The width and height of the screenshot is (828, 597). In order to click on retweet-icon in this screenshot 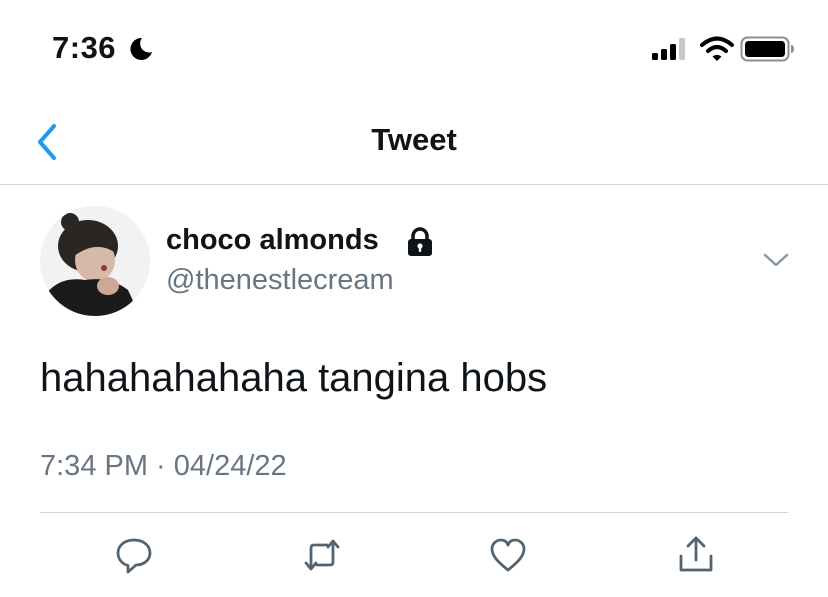, I will do `click(322, 555)`.